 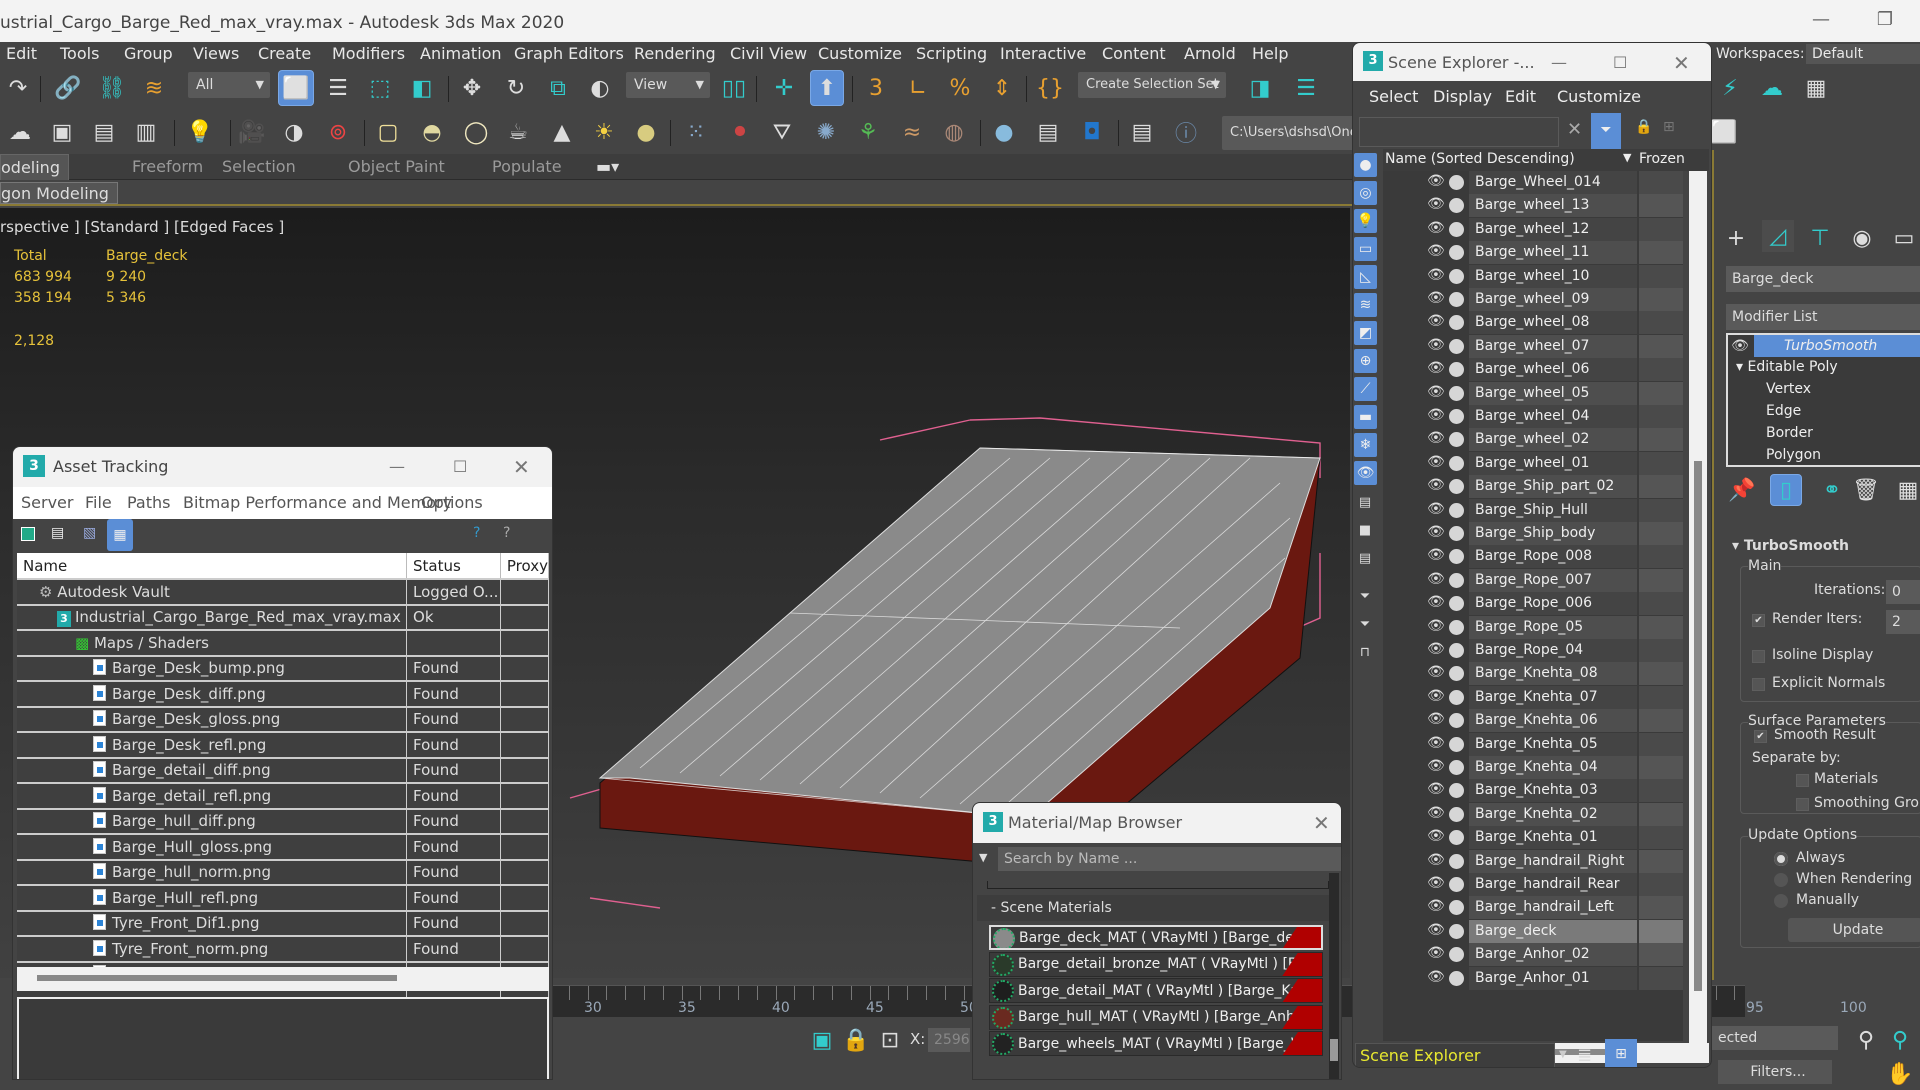 What do you see at coordinates (422, 88) in the screenshot?
I see `window-crossing-icon: ◧` at bounding box center [422, 88].